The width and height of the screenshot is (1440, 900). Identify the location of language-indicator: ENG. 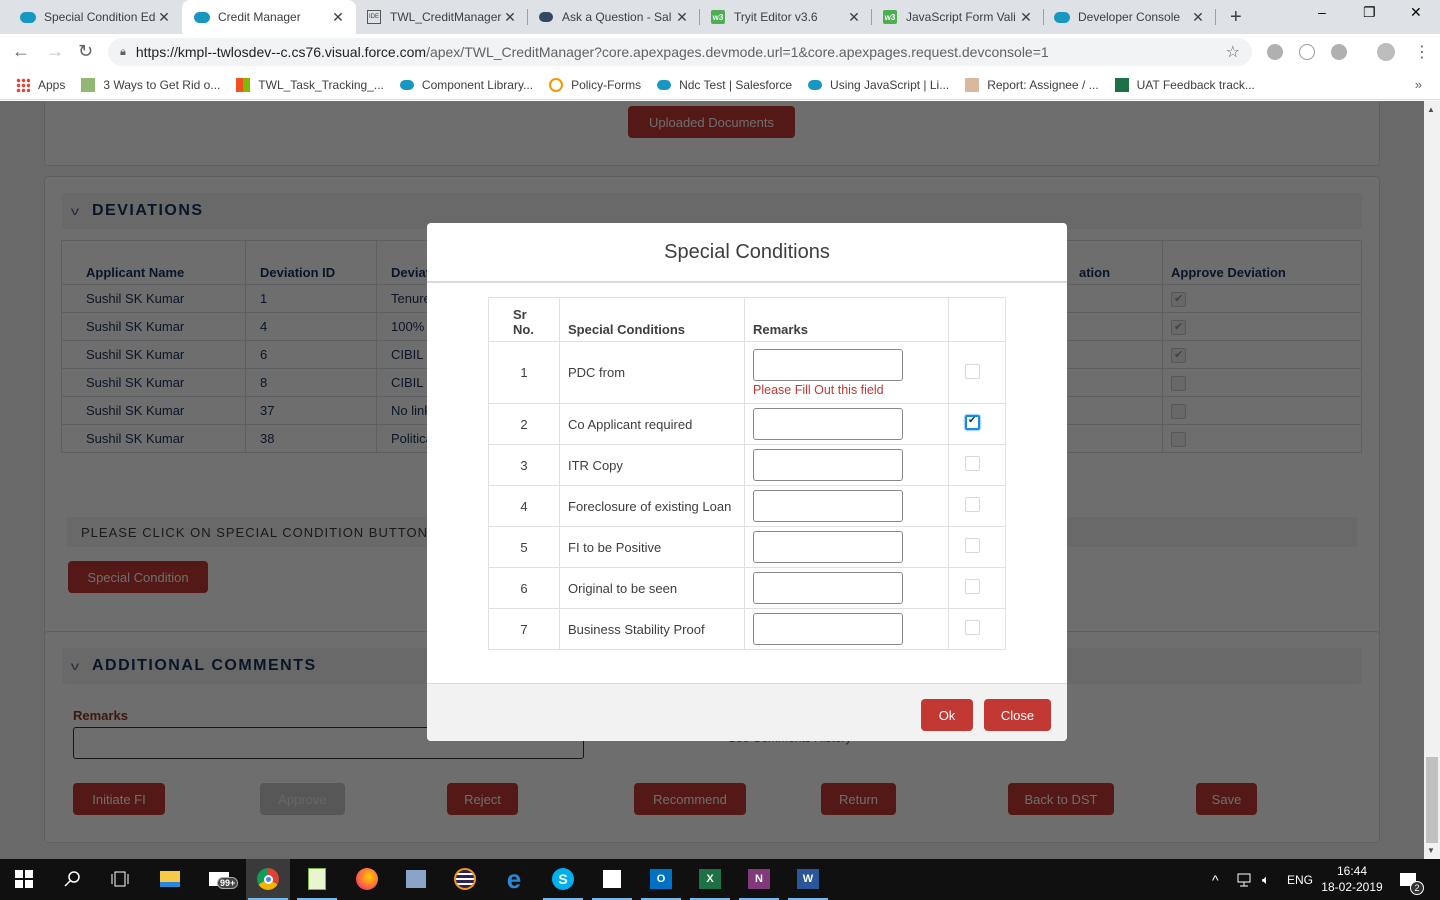
(1300, 879).